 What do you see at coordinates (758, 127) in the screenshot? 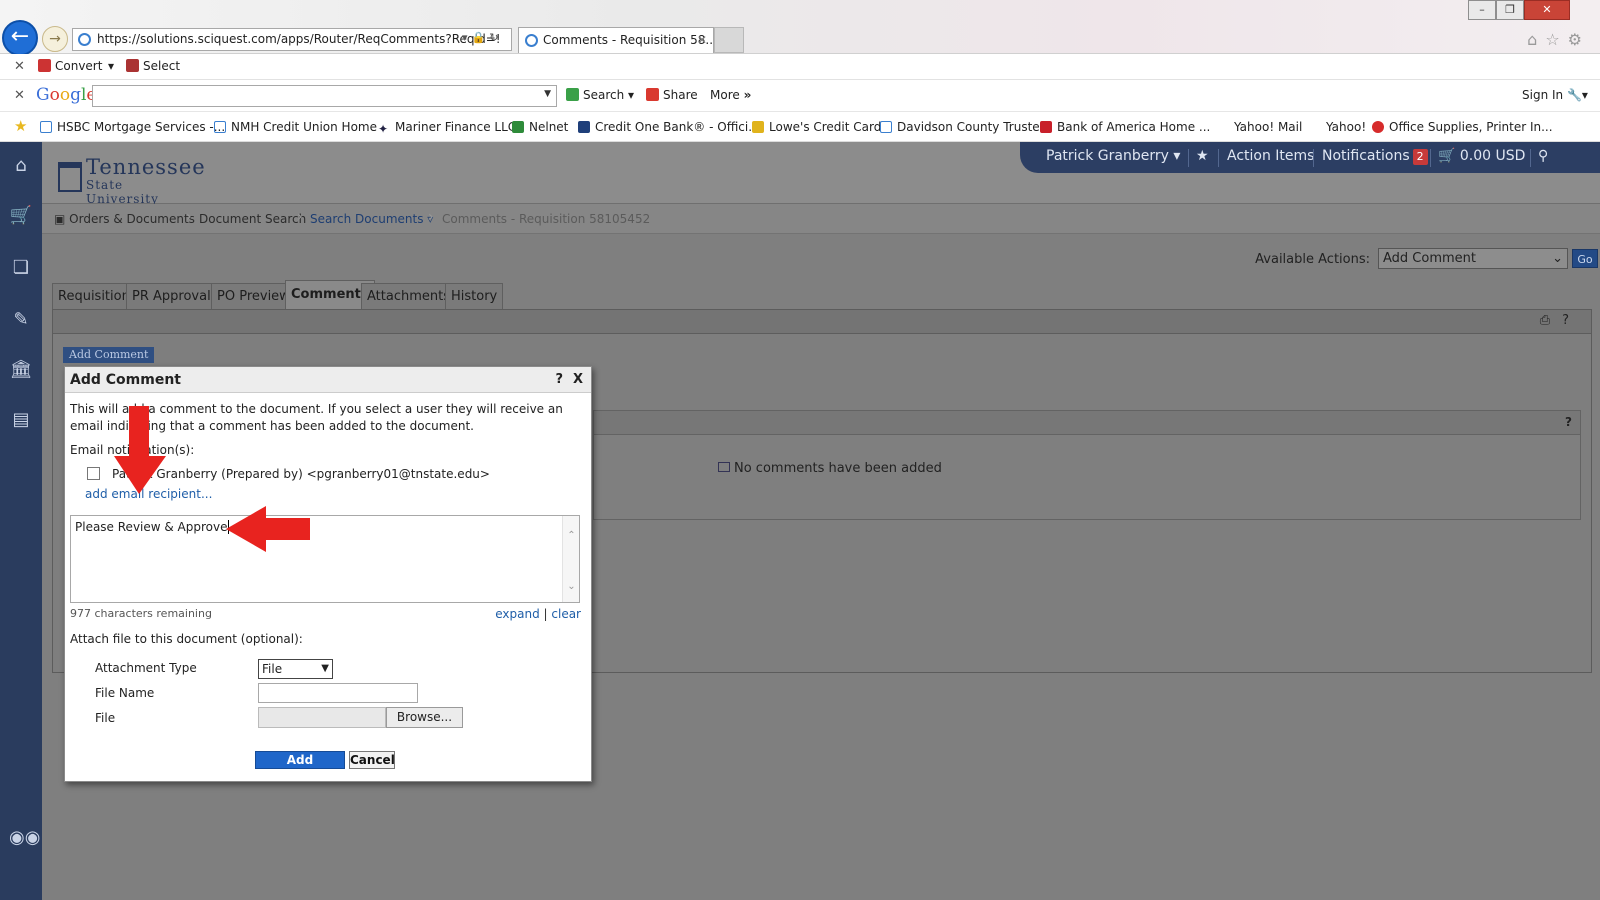
I see `lowes-icon` at bounding box center [758, 127].